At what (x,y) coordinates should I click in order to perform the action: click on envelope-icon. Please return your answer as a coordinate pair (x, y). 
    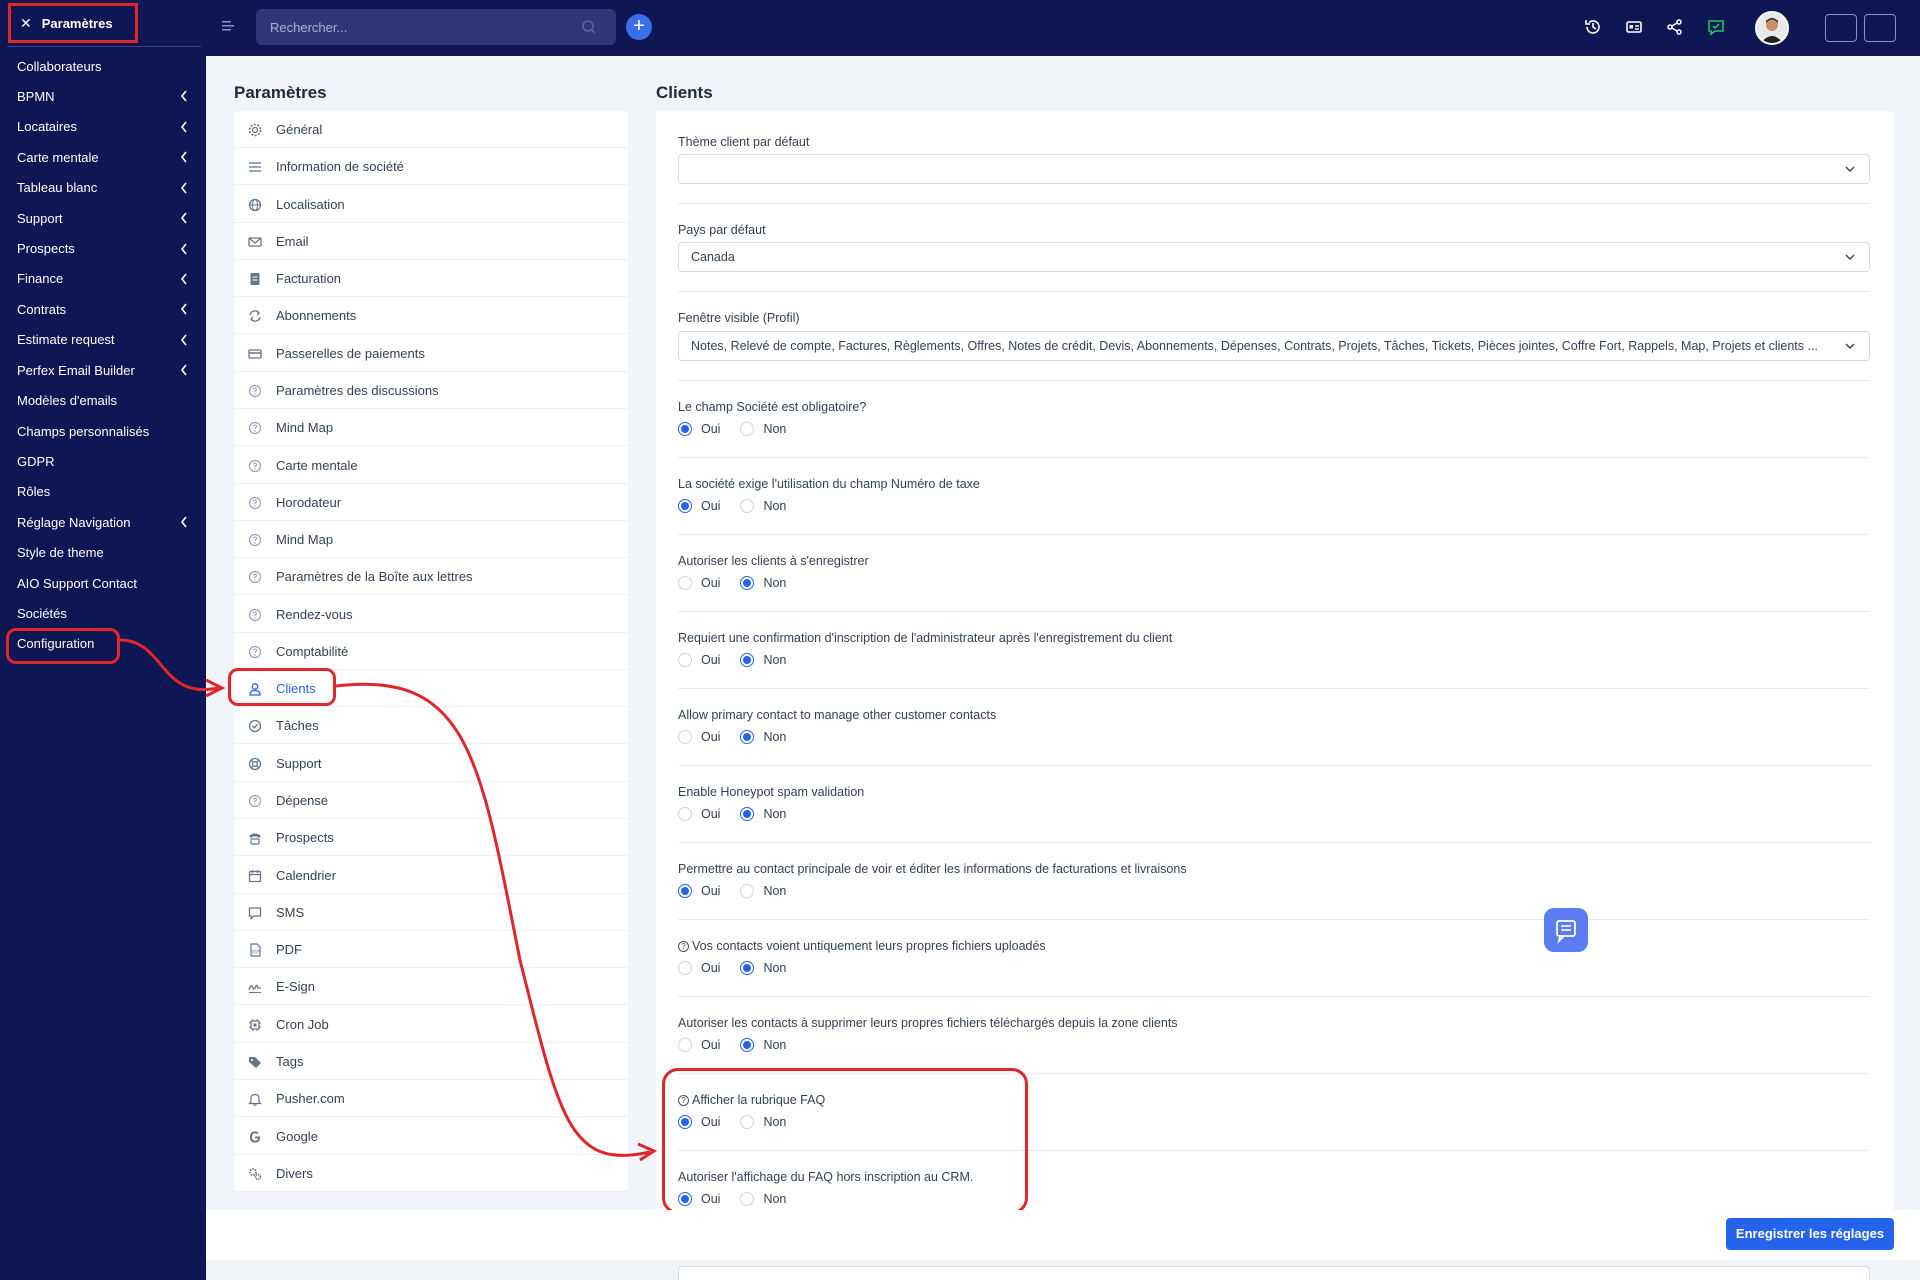
    Looking at the image, I should click on (255, 242).